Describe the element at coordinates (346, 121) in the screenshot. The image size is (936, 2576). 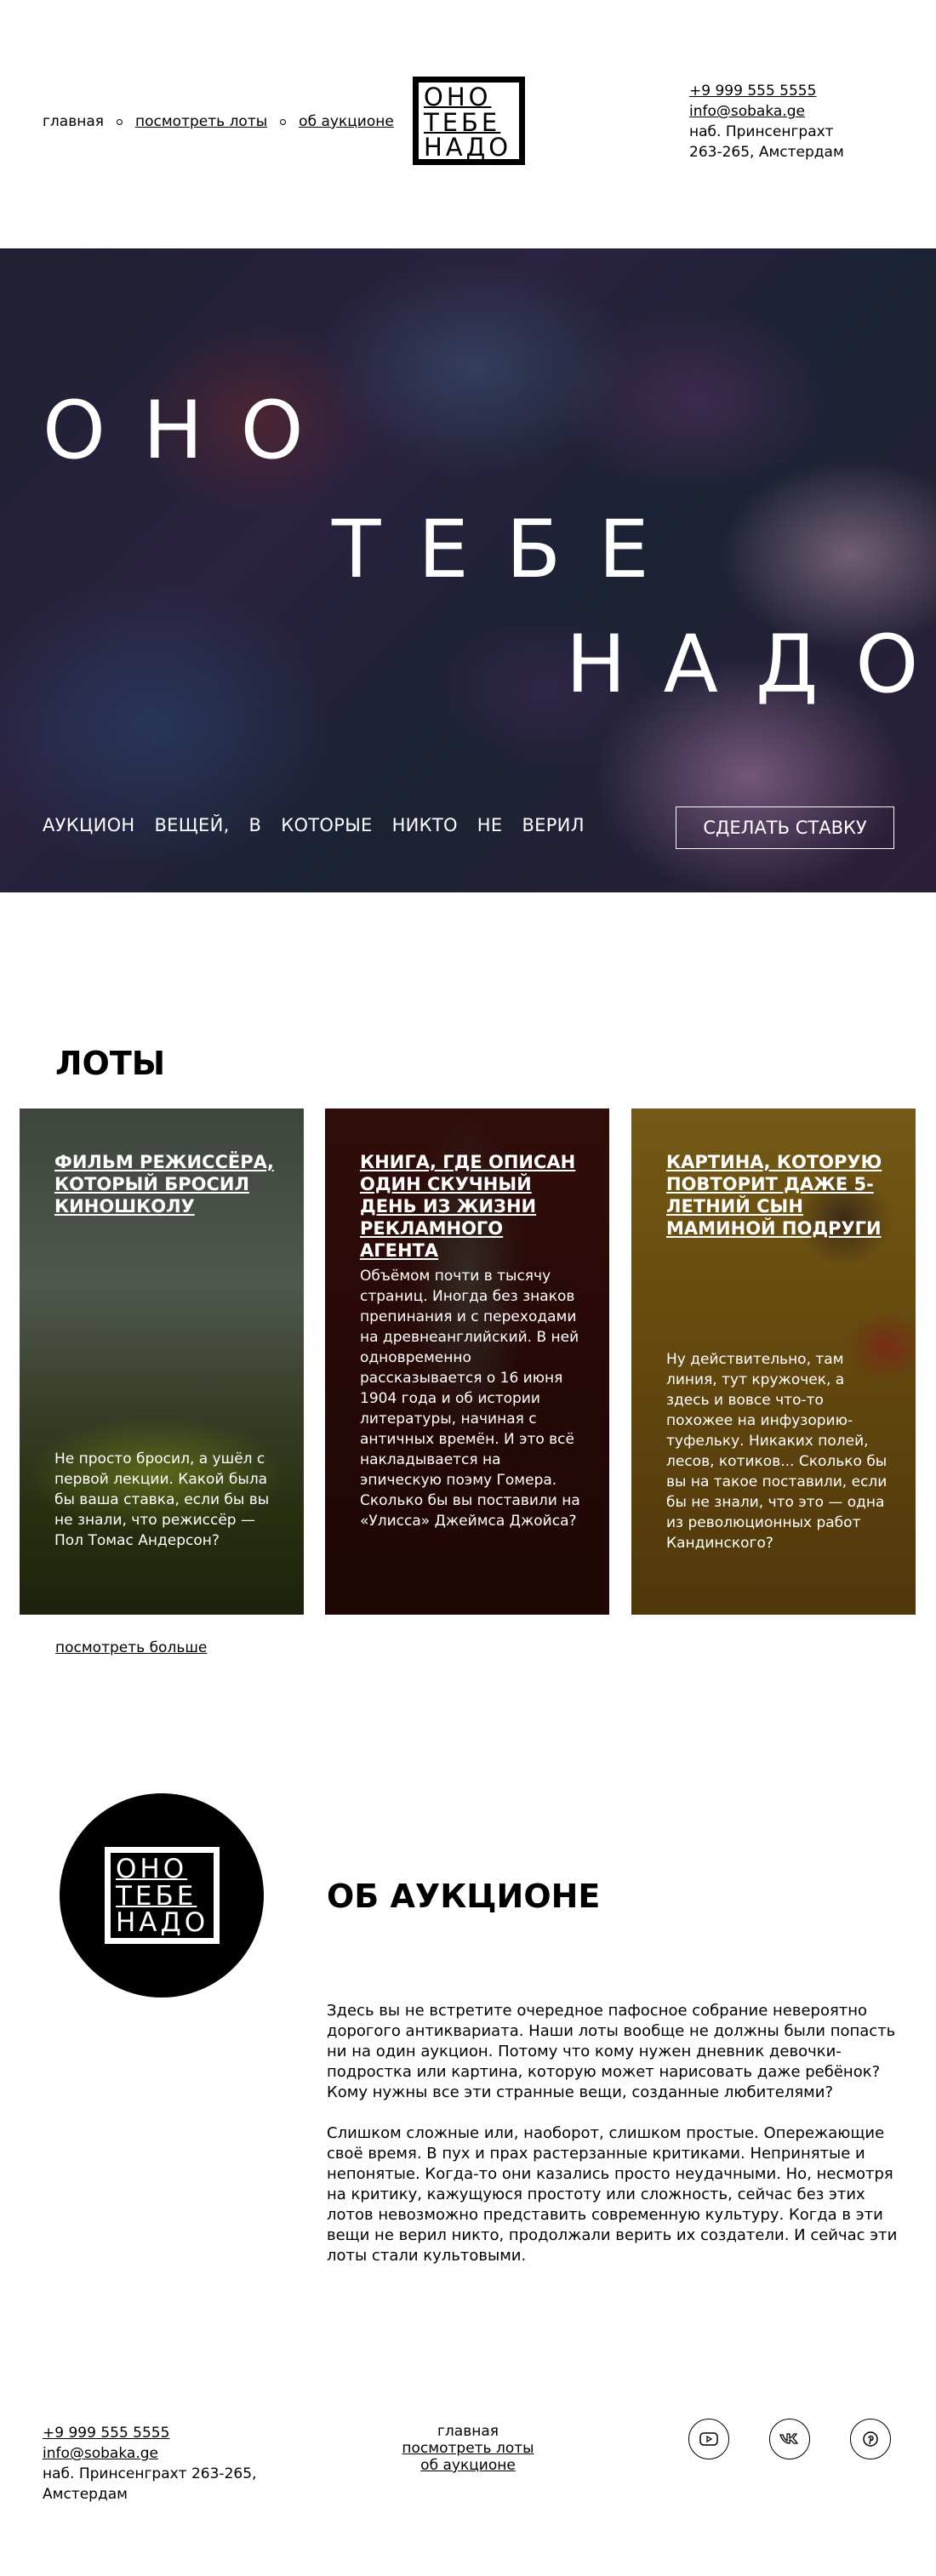
I see `nav-about-link: об аукционе` at that location.